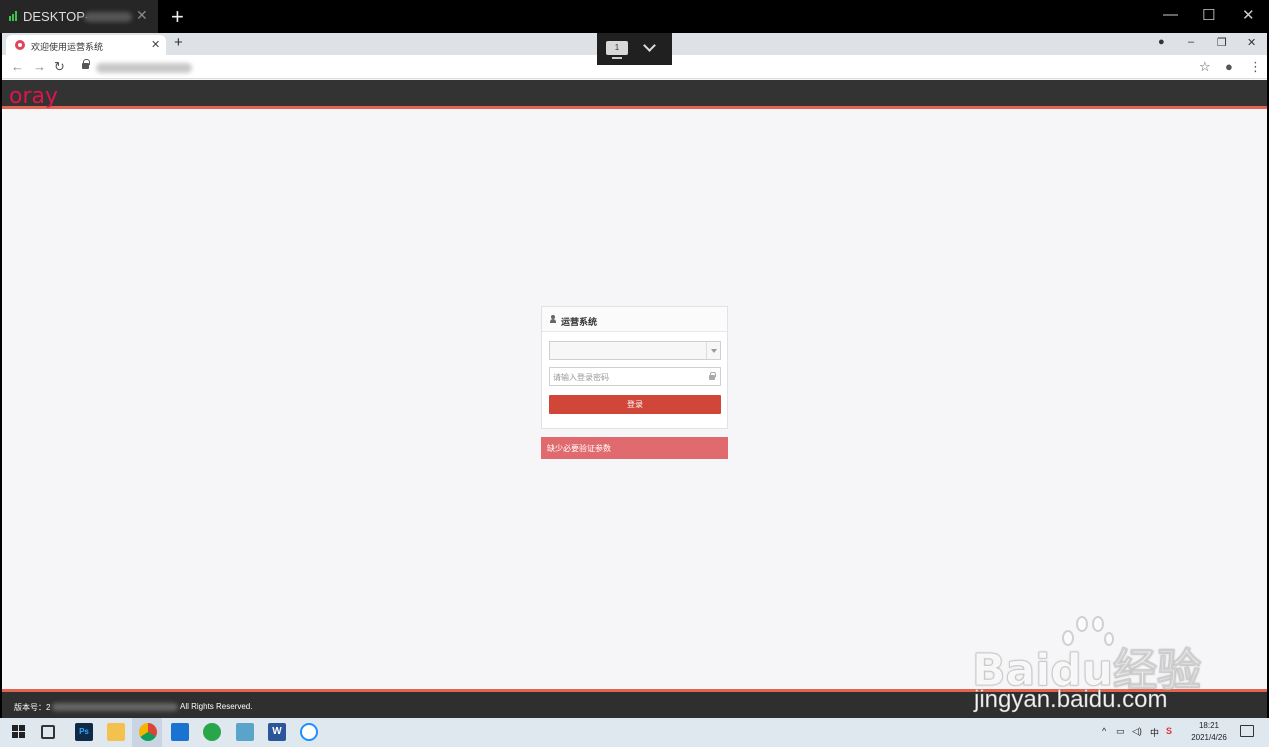 The height and width of the screenshot is (747, 1269). I want to click on monitor-icon: 1, so click(617, 50).